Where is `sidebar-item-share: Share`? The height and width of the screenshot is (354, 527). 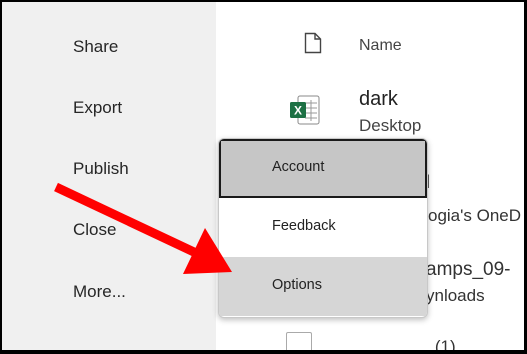
sidebar-item-share: Share is located at coordinates (95, 47).